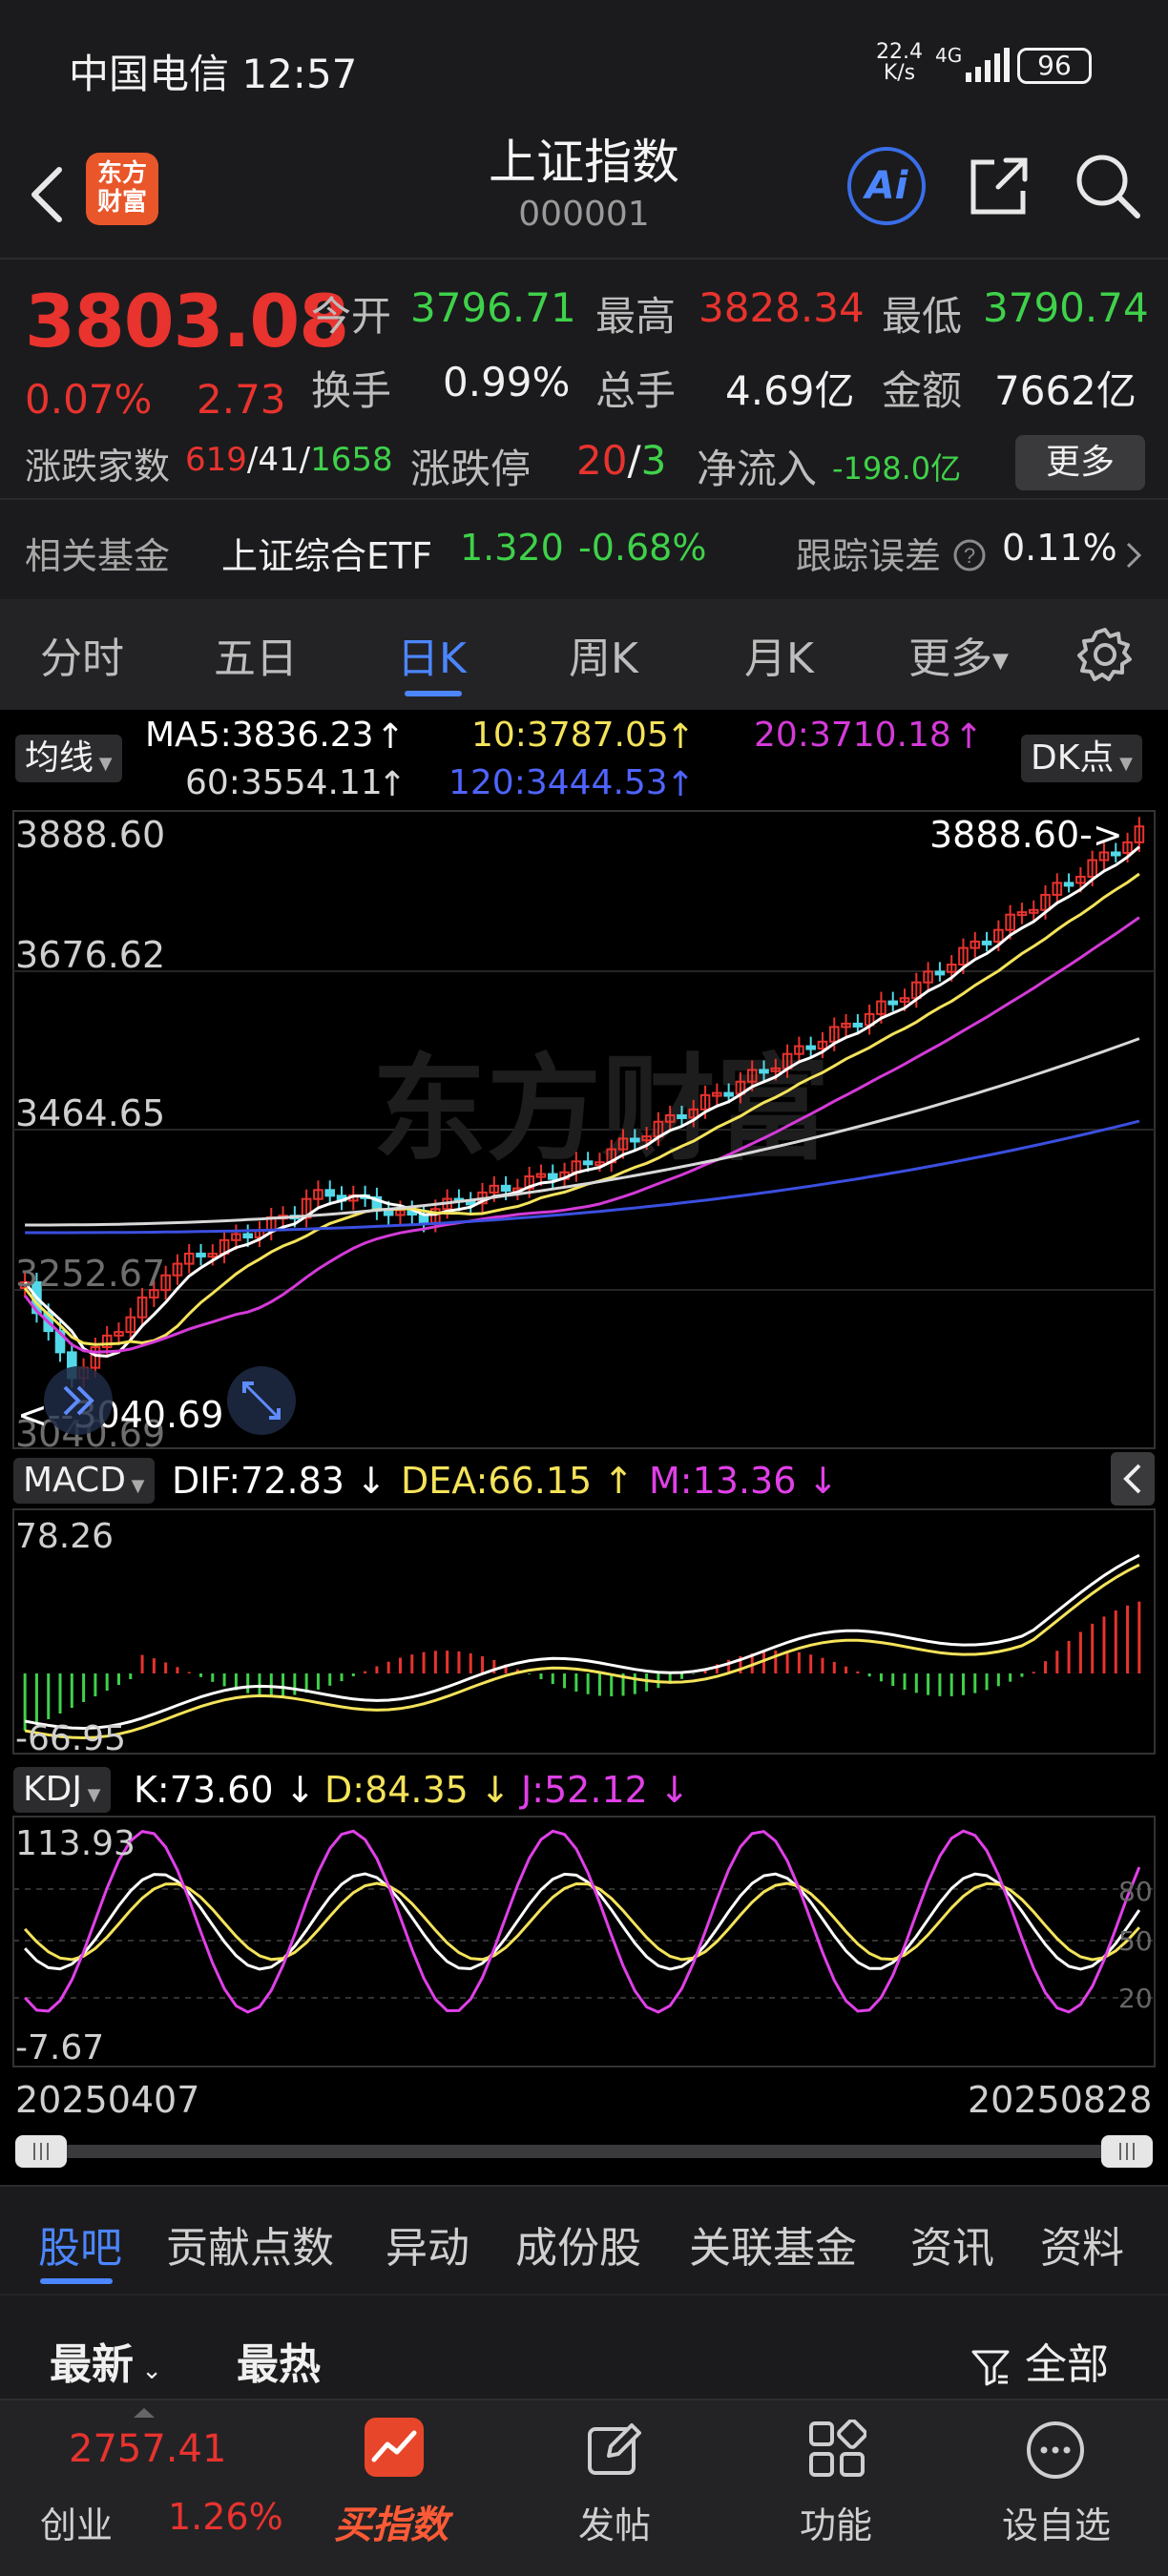 This screenshot has height=2576, width=1168. Describe the element at coordinates (1082, 2244) in the screenshot. I see `tab-profile: 资料` at that location.